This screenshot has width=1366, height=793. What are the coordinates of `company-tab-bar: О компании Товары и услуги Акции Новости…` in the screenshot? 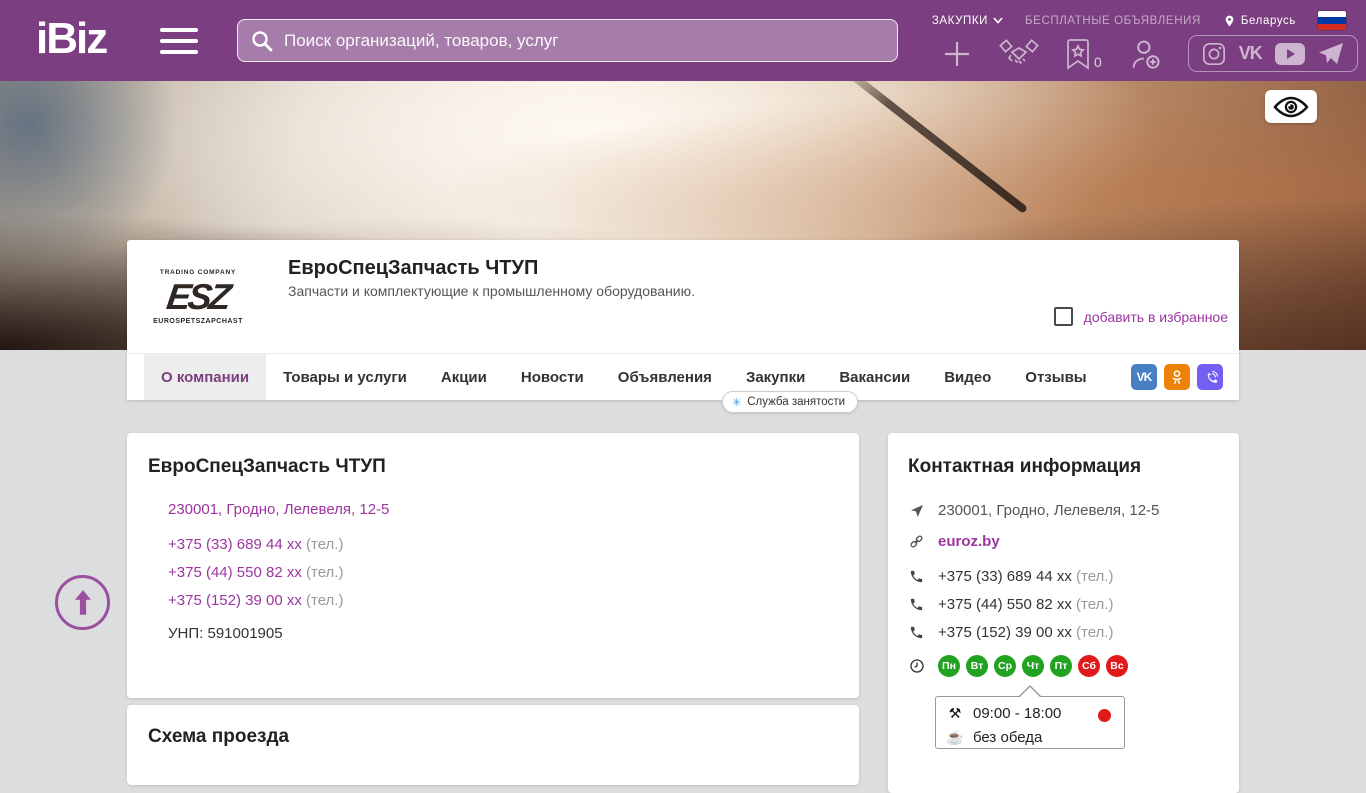 It's located at (683, 376).